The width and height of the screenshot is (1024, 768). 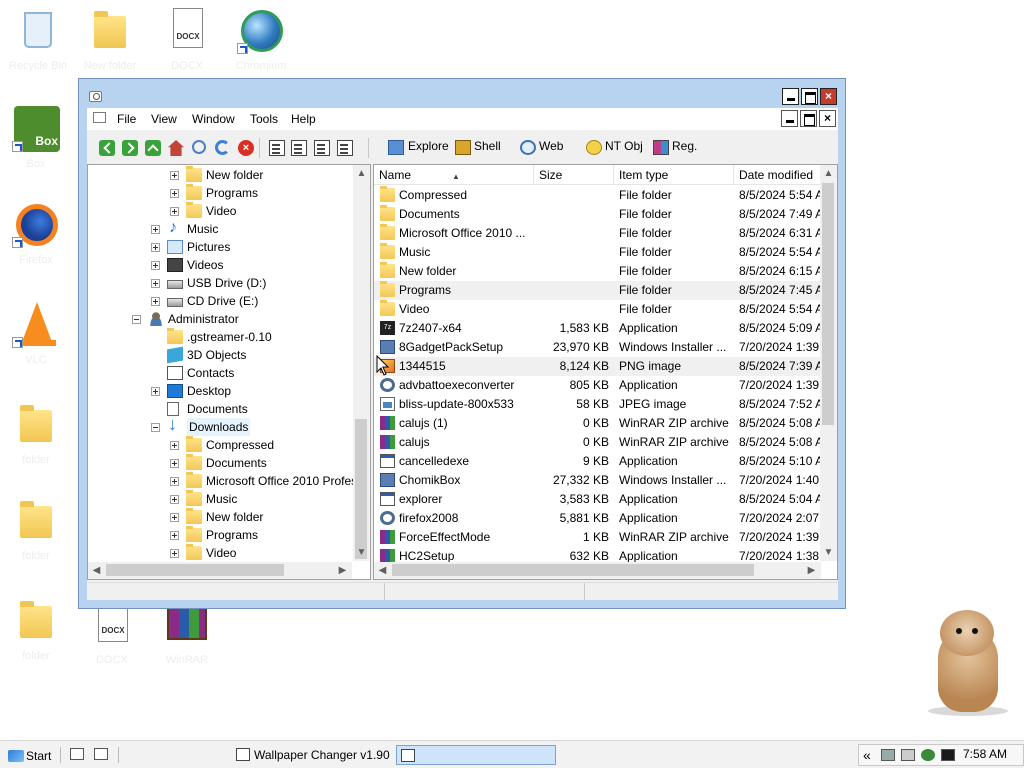 What do you see at coordinates (77, 754) in the screenshot?
I see `show-desktop-icon` at bounding box center [77, 754].